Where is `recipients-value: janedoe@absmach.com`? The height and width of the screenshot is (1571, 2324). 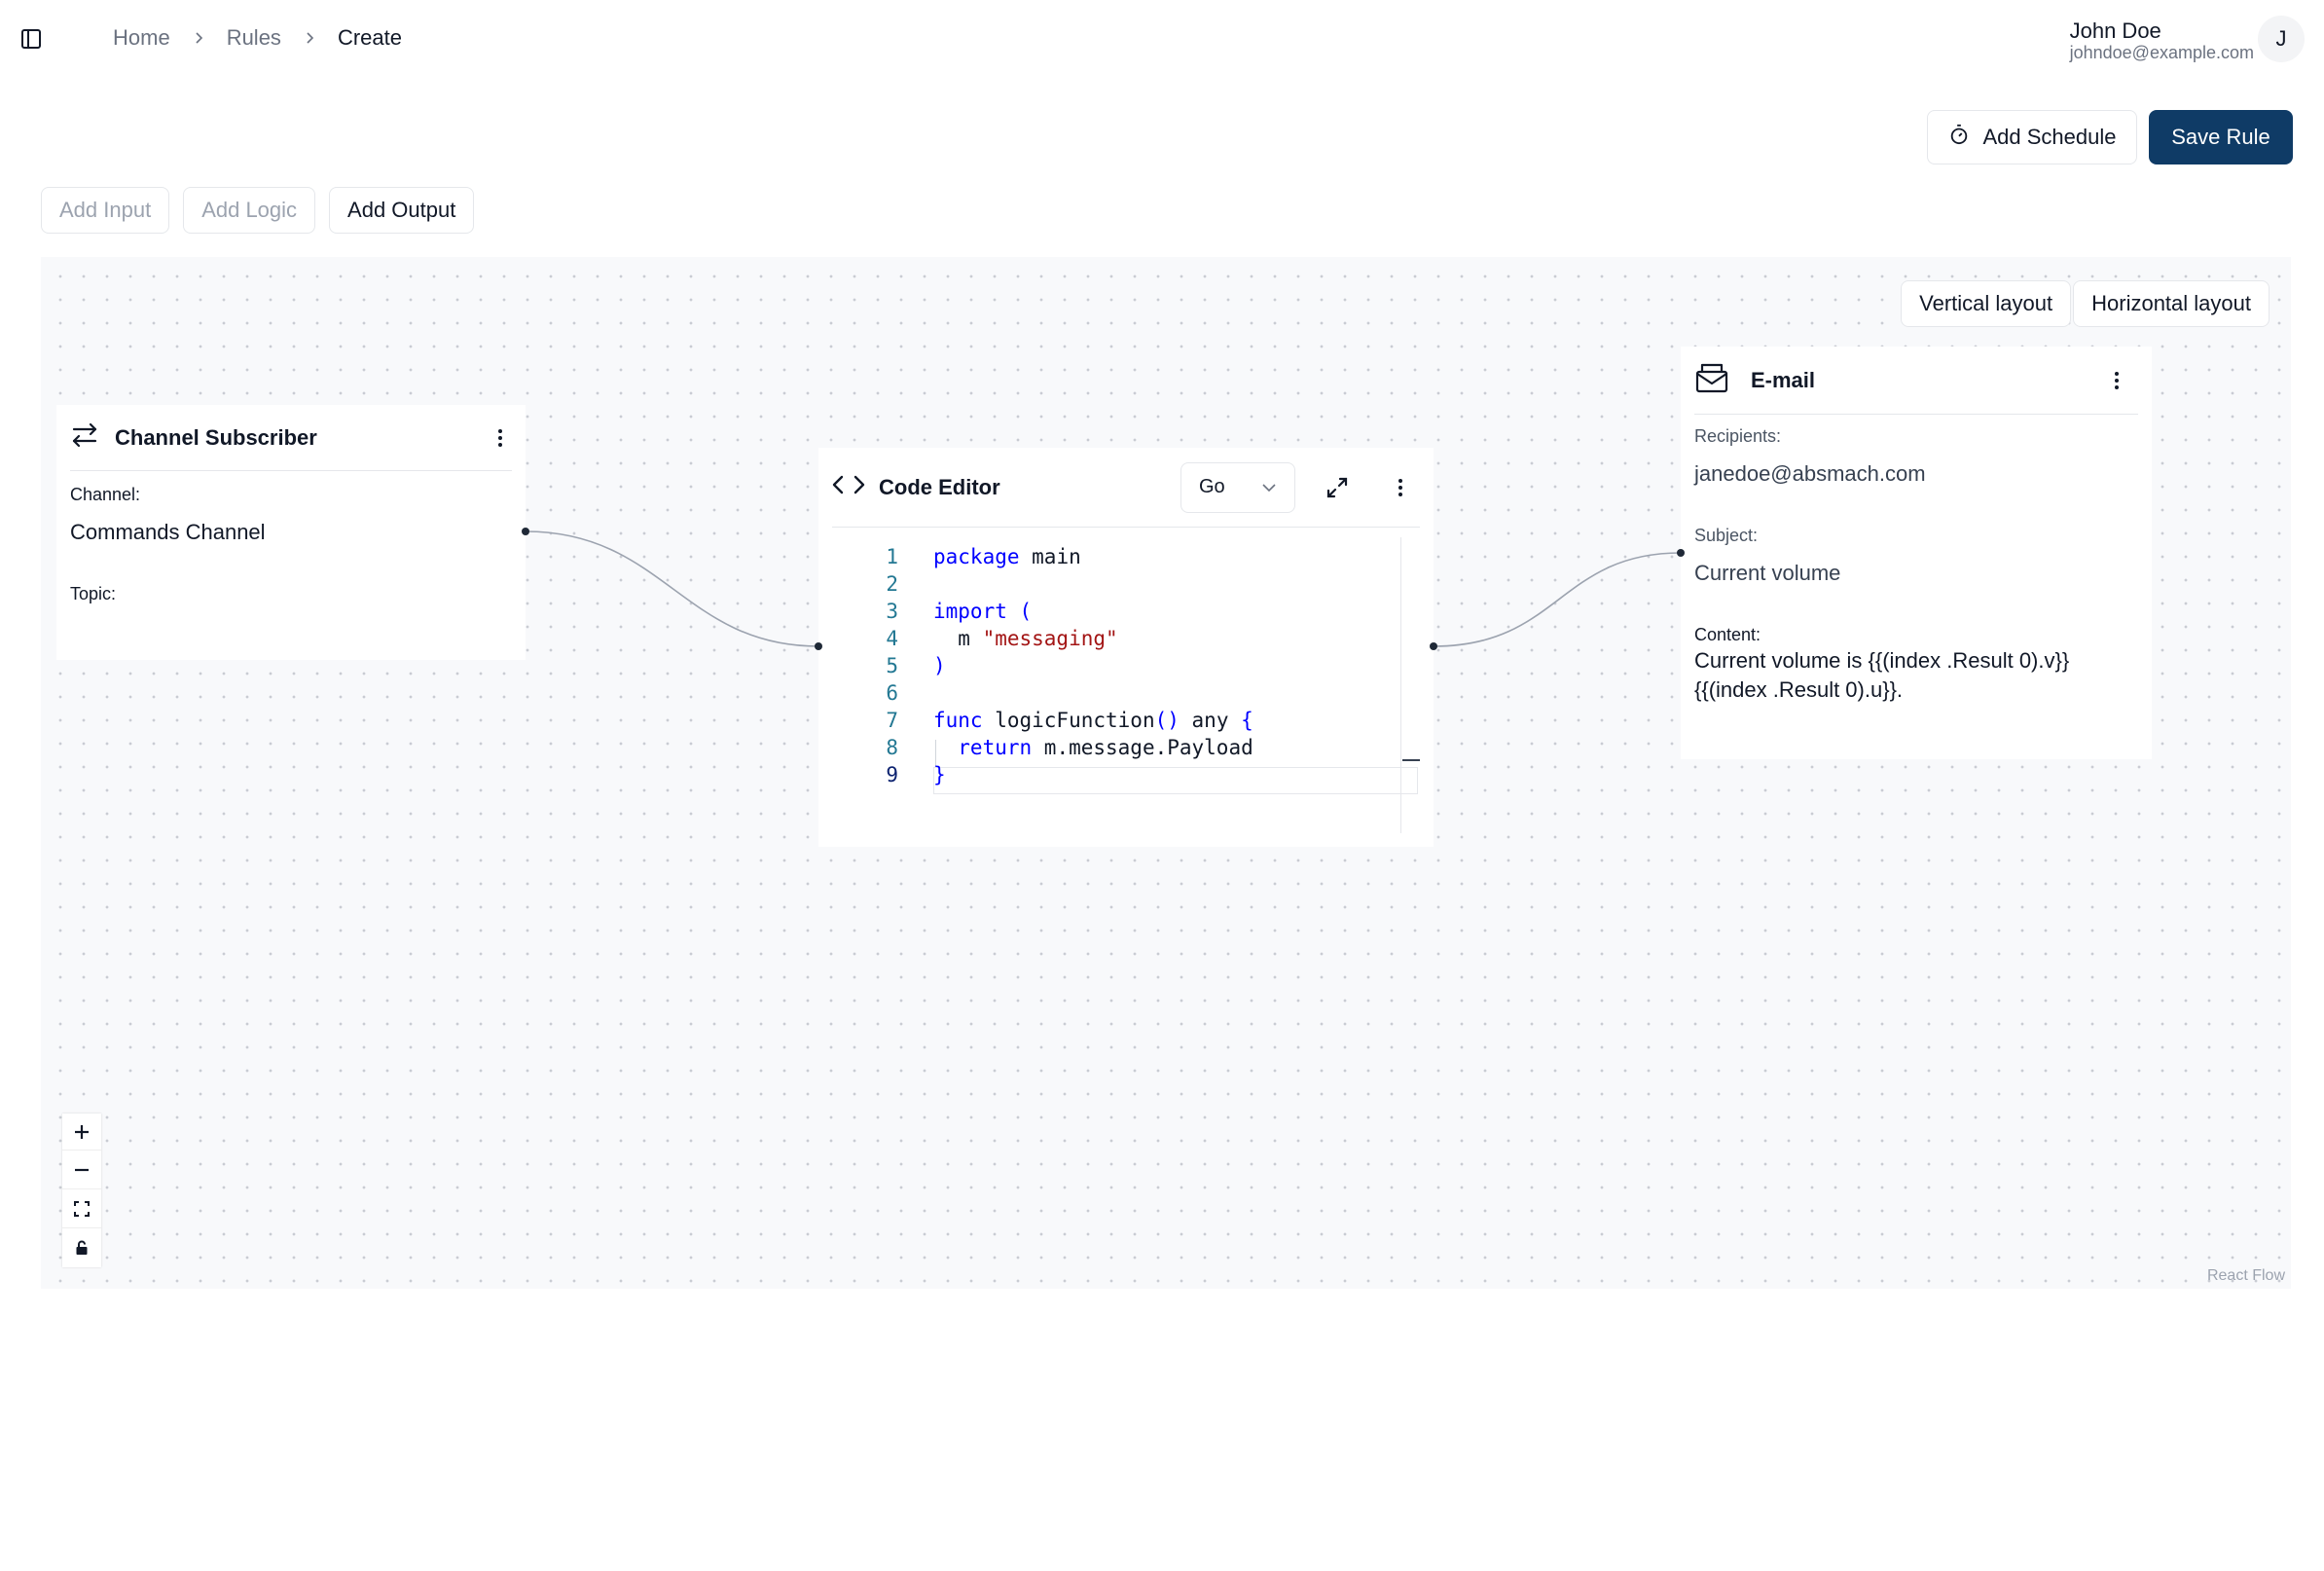
recipients-value: janedoe@absmach.com is located at coordinates (1810, 473).